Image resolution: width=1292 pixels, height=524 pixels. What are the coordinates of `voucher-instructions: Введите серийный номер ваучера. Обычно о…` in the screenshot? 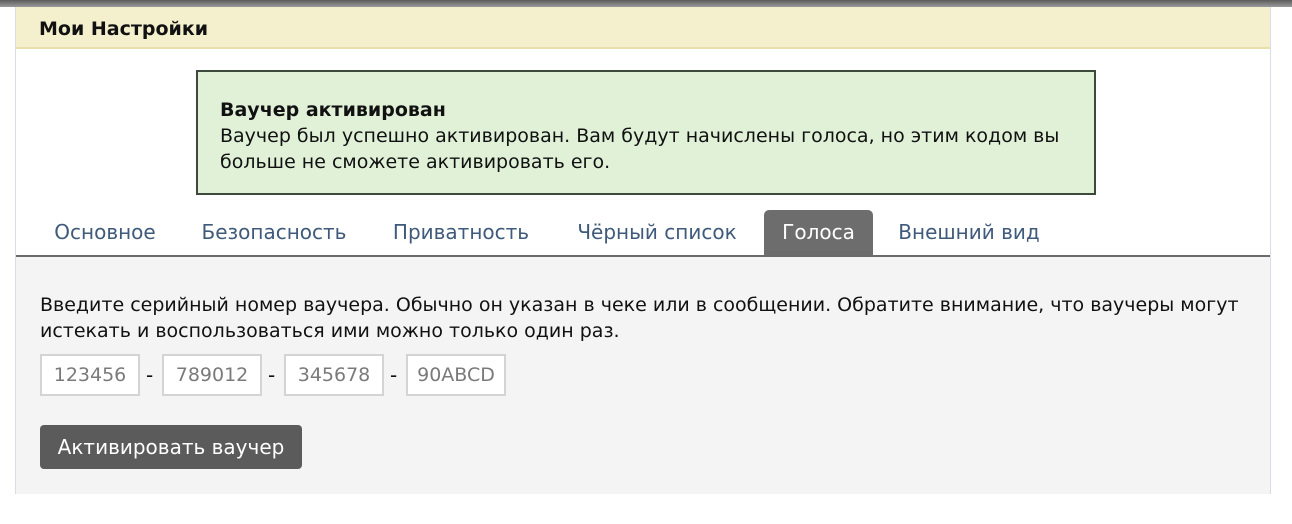 It's located at (639, 318).